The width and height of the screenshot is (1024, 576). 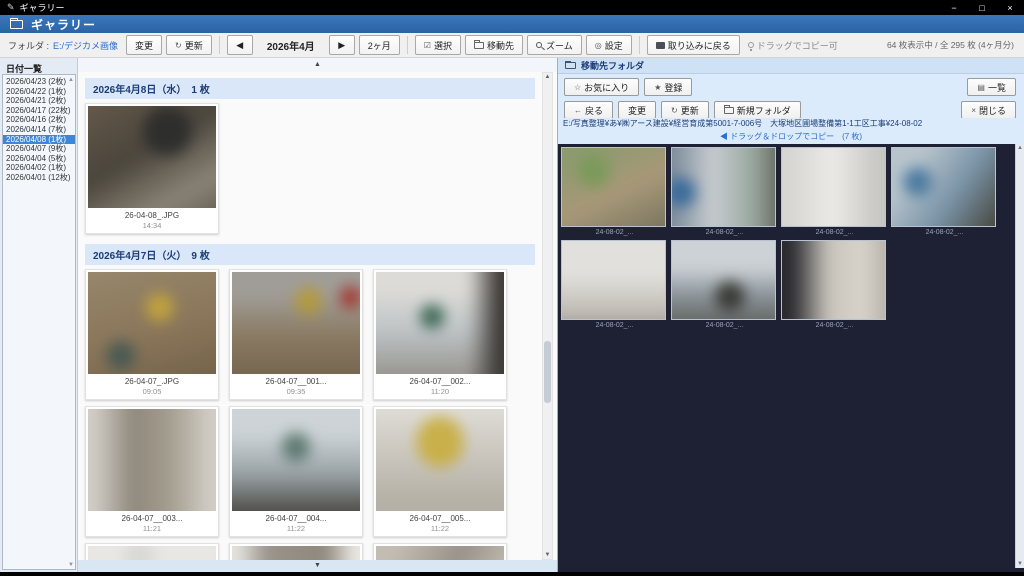 I want to click on panel-scrollbar: ▲ ▼, so click(x=1019, y=356).